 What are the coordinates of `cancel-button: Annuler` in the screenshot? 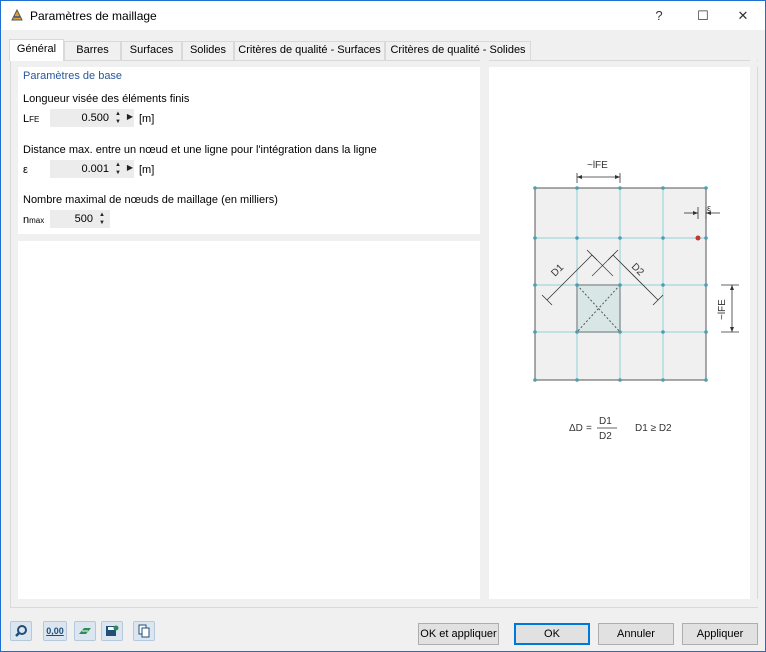 It's located at (636, 634).